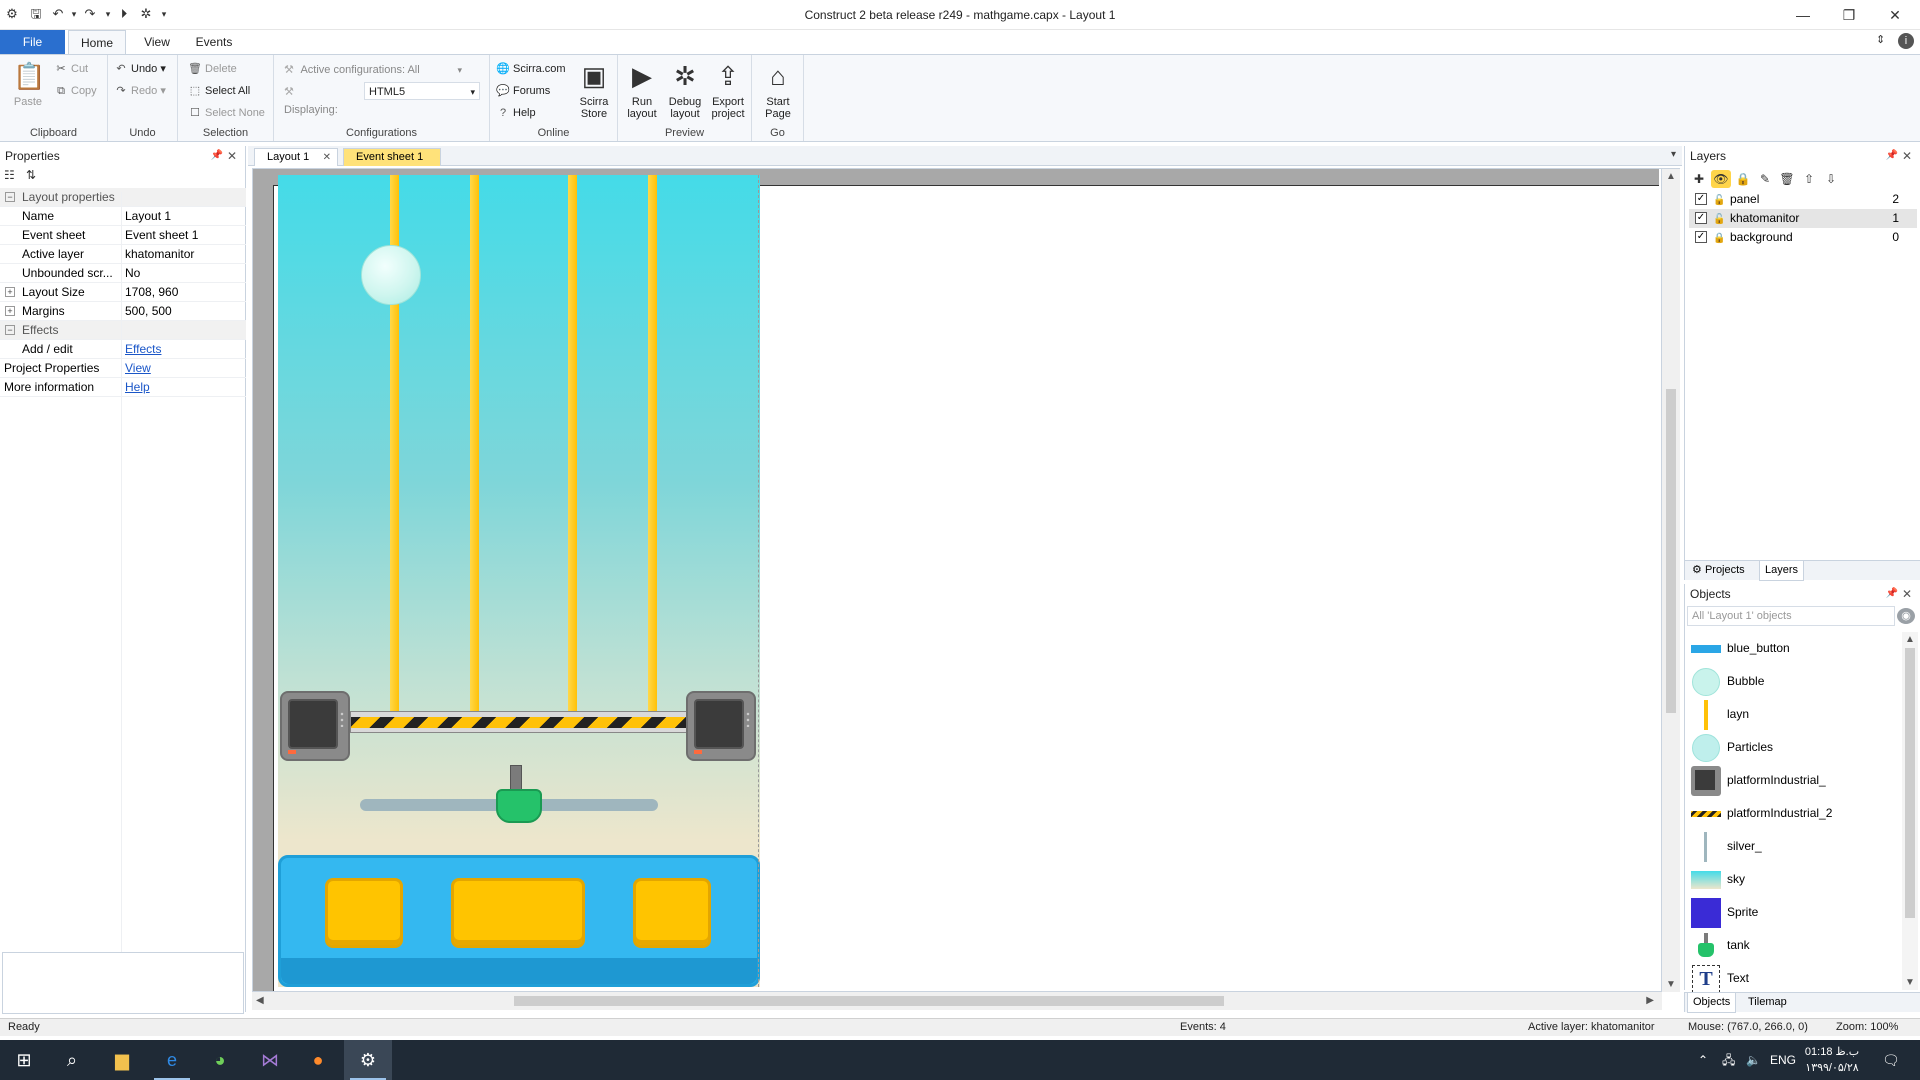 This screenshot has height=1080, width=1920. Describe the element at coordinates (1718, 571) in the screenshot. I see `tab-projects: ⚙ Projects` at that location.